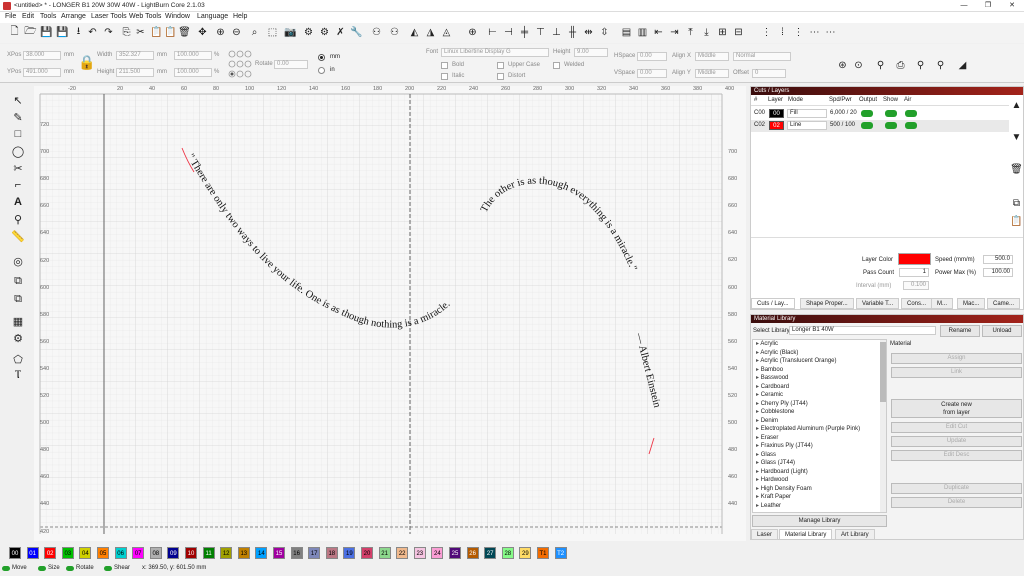 The width and height of the screenshot is (1024, 576). Describe the element at coordinates (842, 65) in the screenshot. I see `camera-trace-icon: ⊛` at that location.